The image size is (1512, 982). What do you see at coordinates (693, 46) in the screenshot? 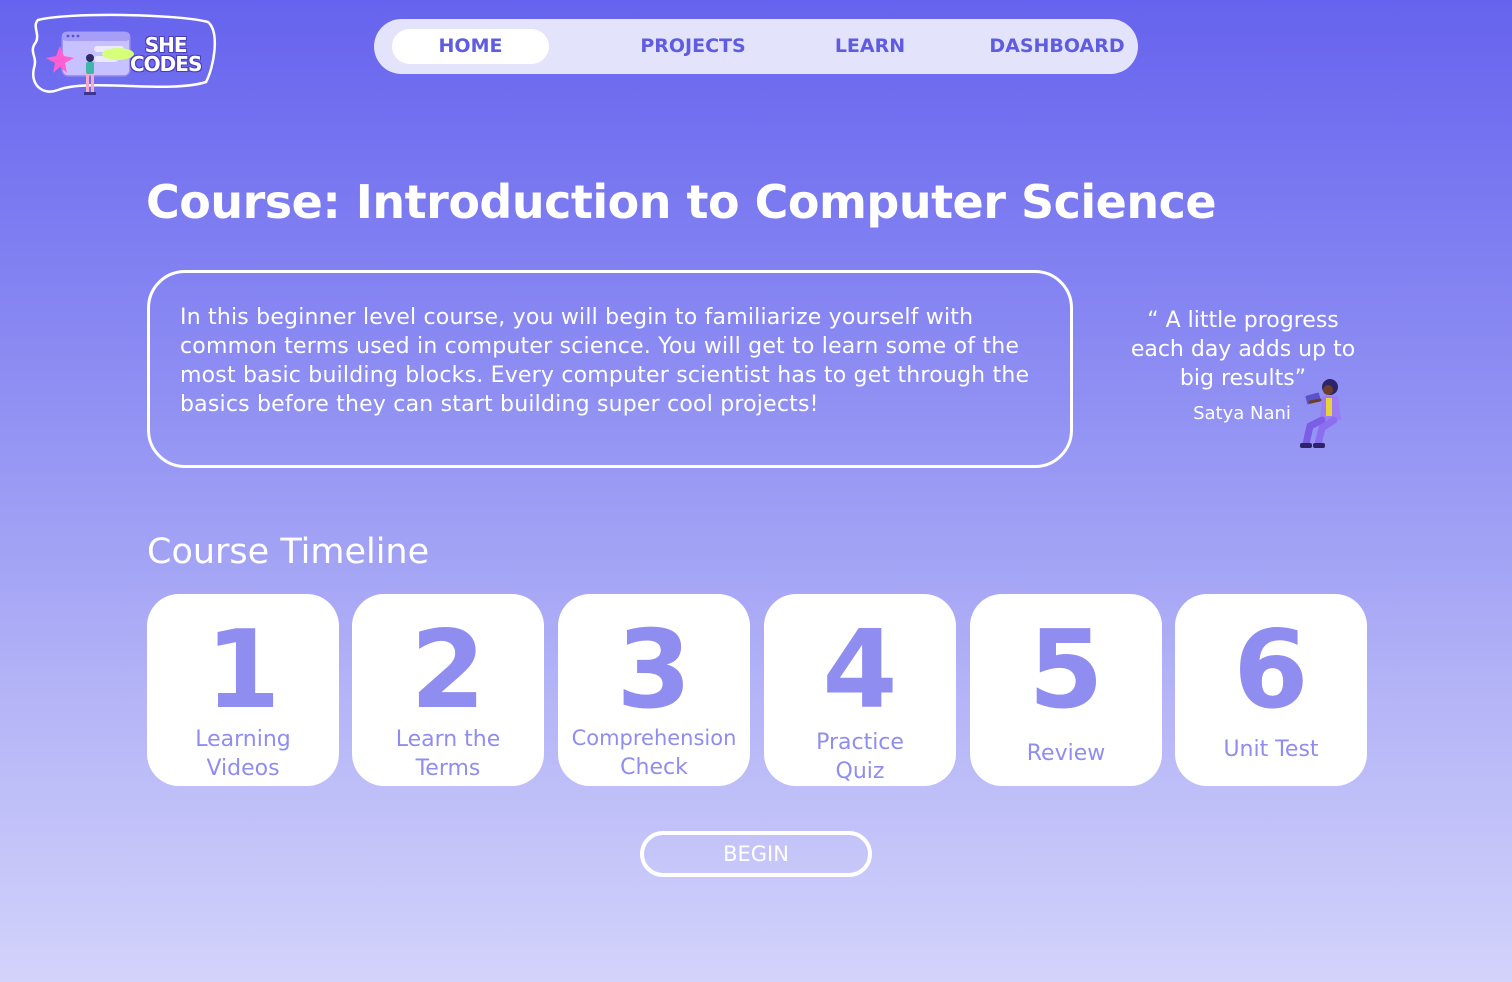
I see `nav-projects: PROJECTS` at bounding box center [693, 46].